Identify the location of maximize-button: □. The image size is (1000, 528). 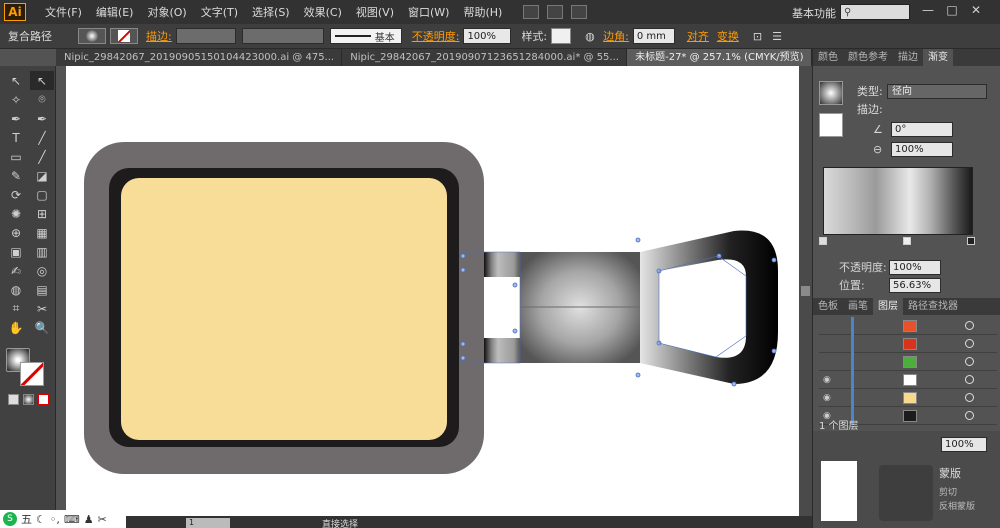
(952, 10).